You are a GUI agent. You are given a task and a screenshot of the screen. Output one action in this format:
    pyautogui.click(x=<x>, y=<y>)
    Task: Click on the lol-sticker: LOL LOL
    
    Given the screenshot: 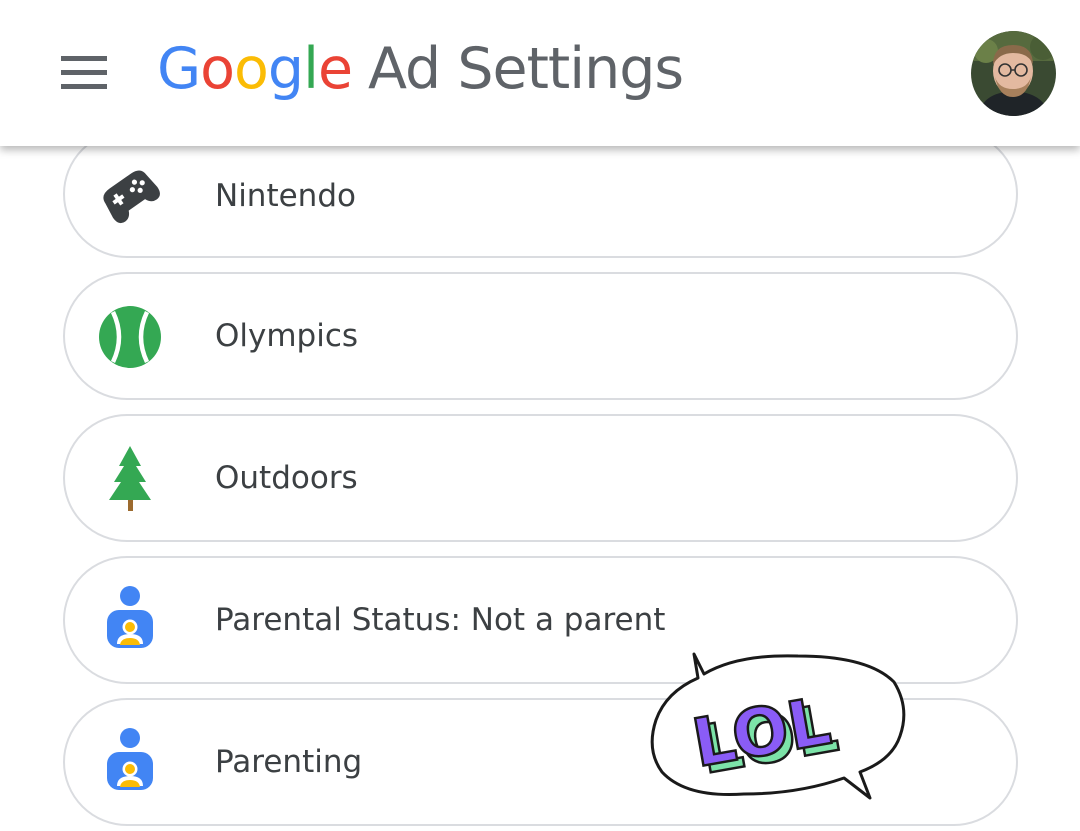 What is the action you would take?
    pyautogui.click(x=779, y=728)
    